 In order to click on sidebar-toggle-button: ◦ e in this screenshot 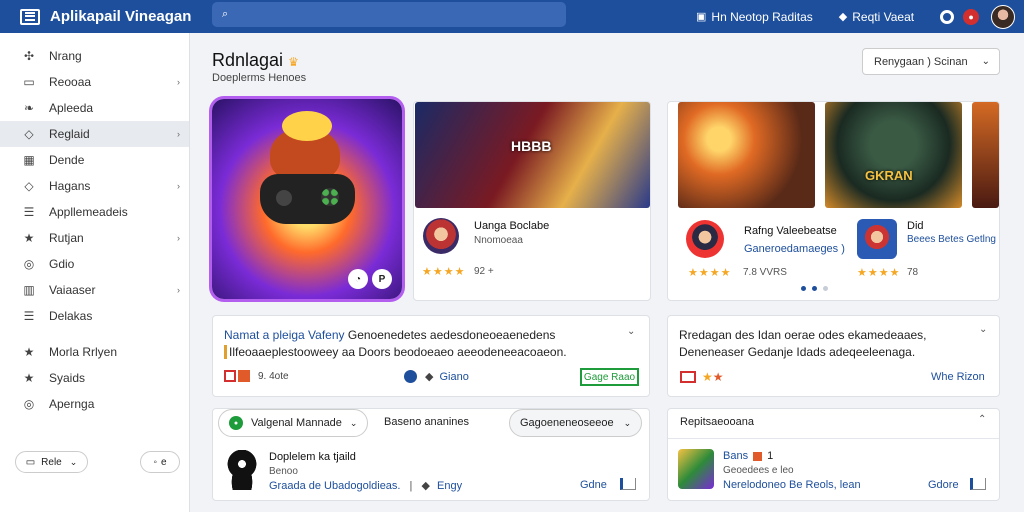, I will do `click(160, 462)`.